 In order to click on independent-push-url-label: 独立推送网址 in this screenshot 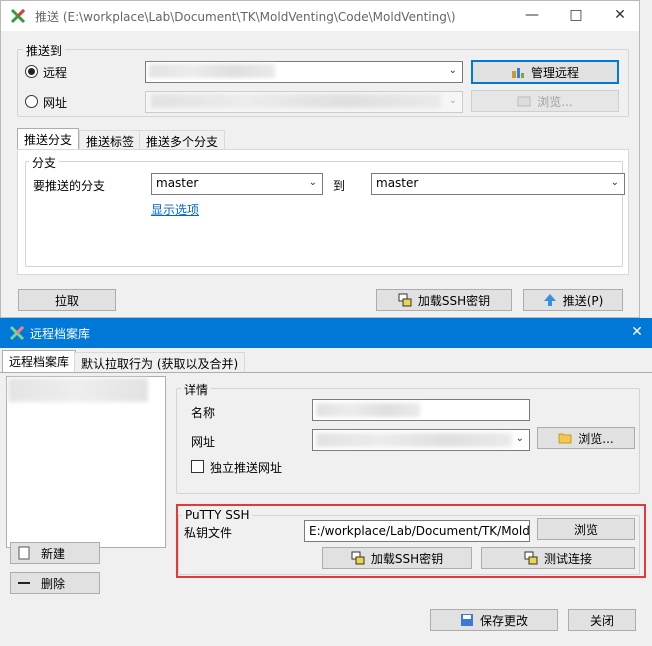, I will do `click(246, 468)`.